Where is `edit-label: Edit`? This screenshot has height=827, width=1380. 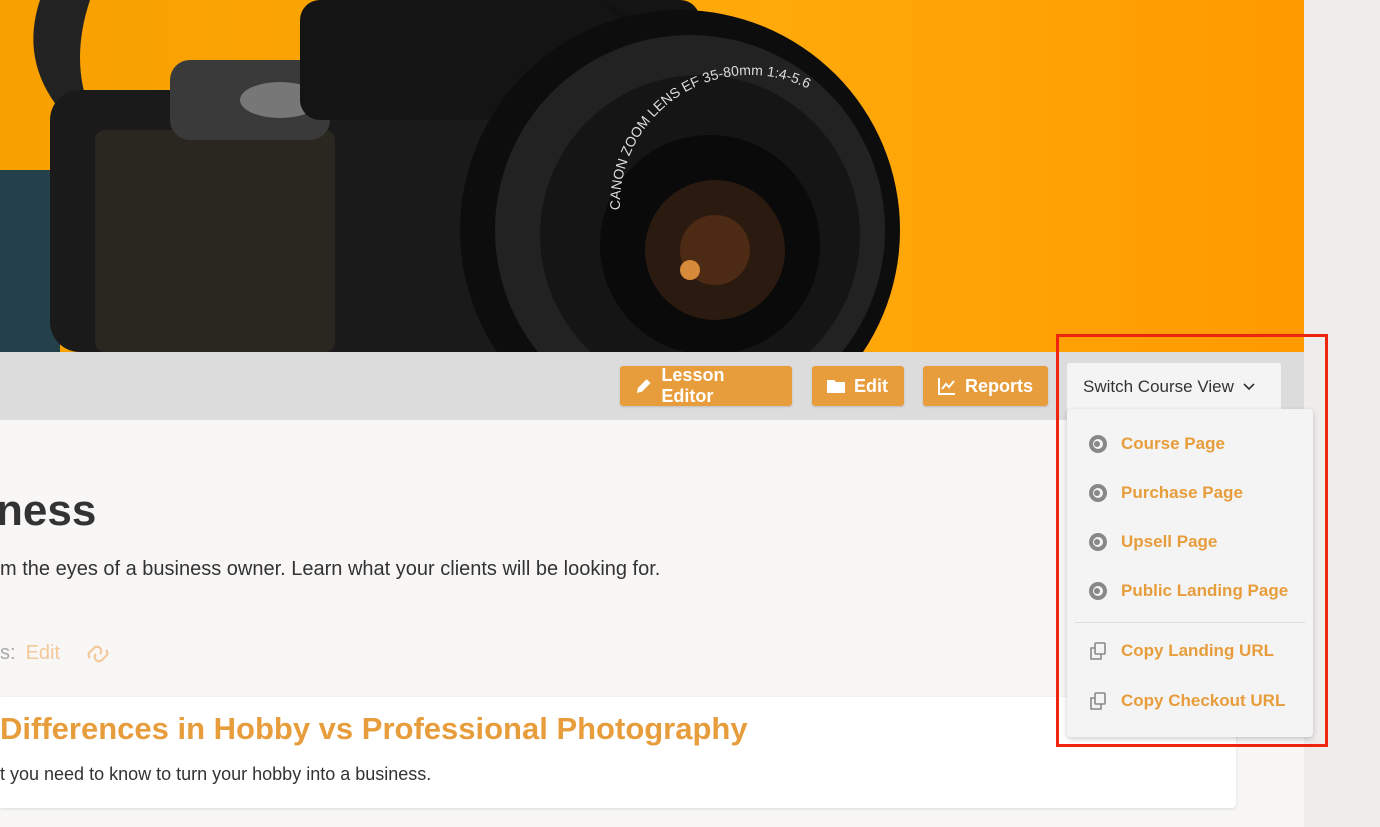
edit-label: Edit is located at coordinates (871, 385).